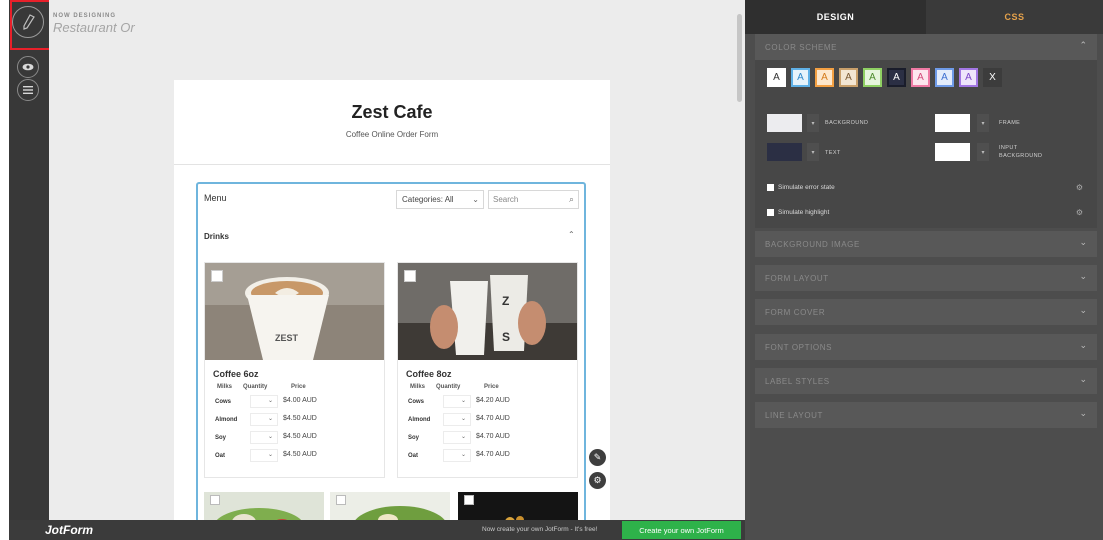 This screenshot has width=1103, height=540. What do you see at coordinates (255, 387) in the screenshot?
I see `col-quantity: Quantity` at bounding box center [255, 387].